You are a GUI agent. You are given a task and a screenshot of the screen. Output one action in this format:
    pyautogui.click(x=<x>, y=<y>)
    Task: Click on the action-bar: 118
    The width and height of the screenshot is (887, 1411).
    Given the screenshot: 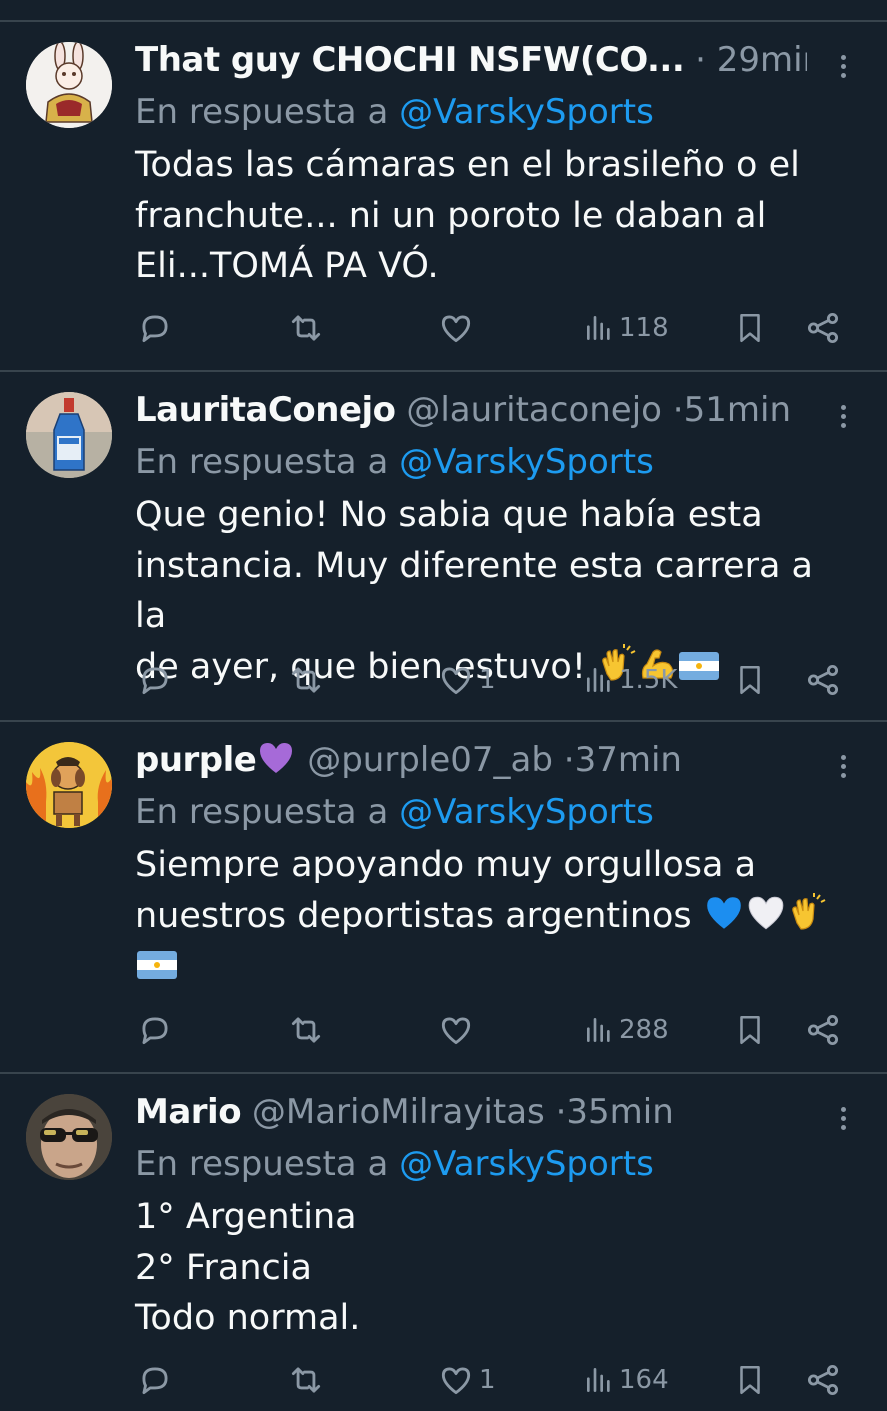 What is the action you would take?
    pyautogui.click(x=443, y=328)
    